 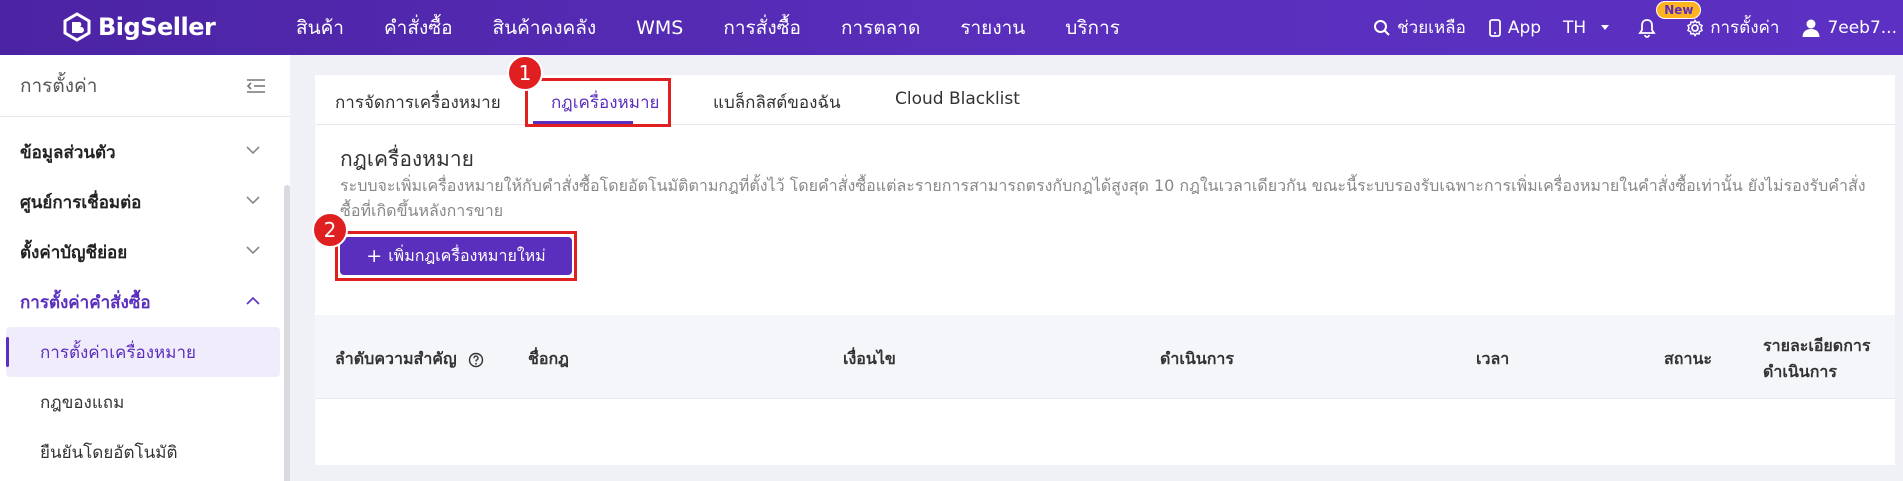 I want to click on sidebar-item-integration-center: ศูนย์การเชื่อมต่อ, so click(x=145, y=202).